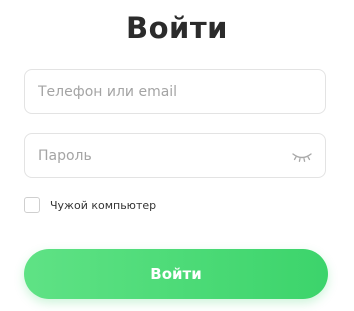  Describe the element at coordinates (302, 157) in the screenshot. I see `eye-closed-icon` at that location.